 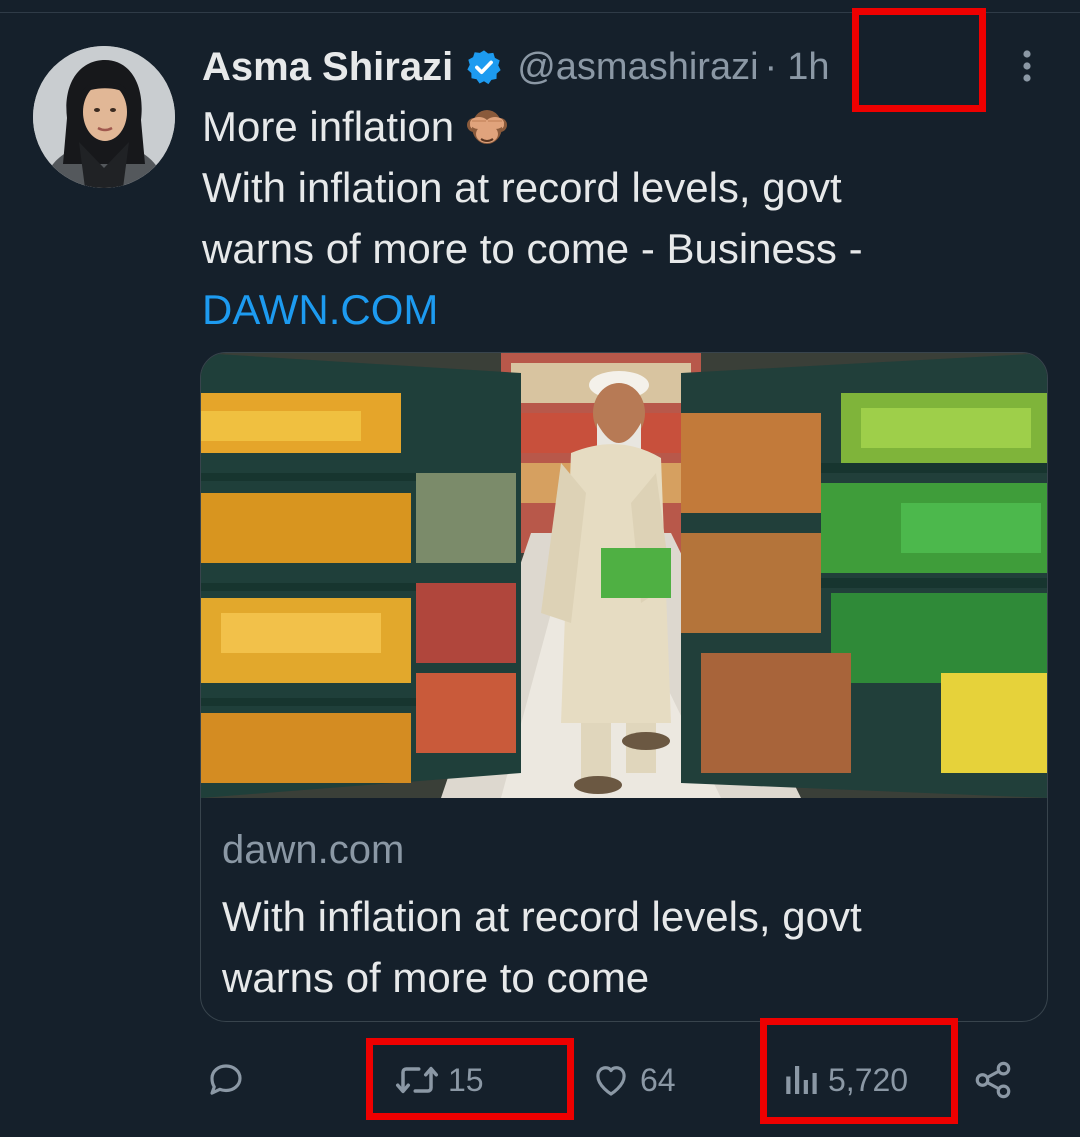 What do you see at coordinates (522, 187) in the screenshot?
I see `tweet-text-line-2: With inflation at record levels, govt` at bounding box center [522, 187].